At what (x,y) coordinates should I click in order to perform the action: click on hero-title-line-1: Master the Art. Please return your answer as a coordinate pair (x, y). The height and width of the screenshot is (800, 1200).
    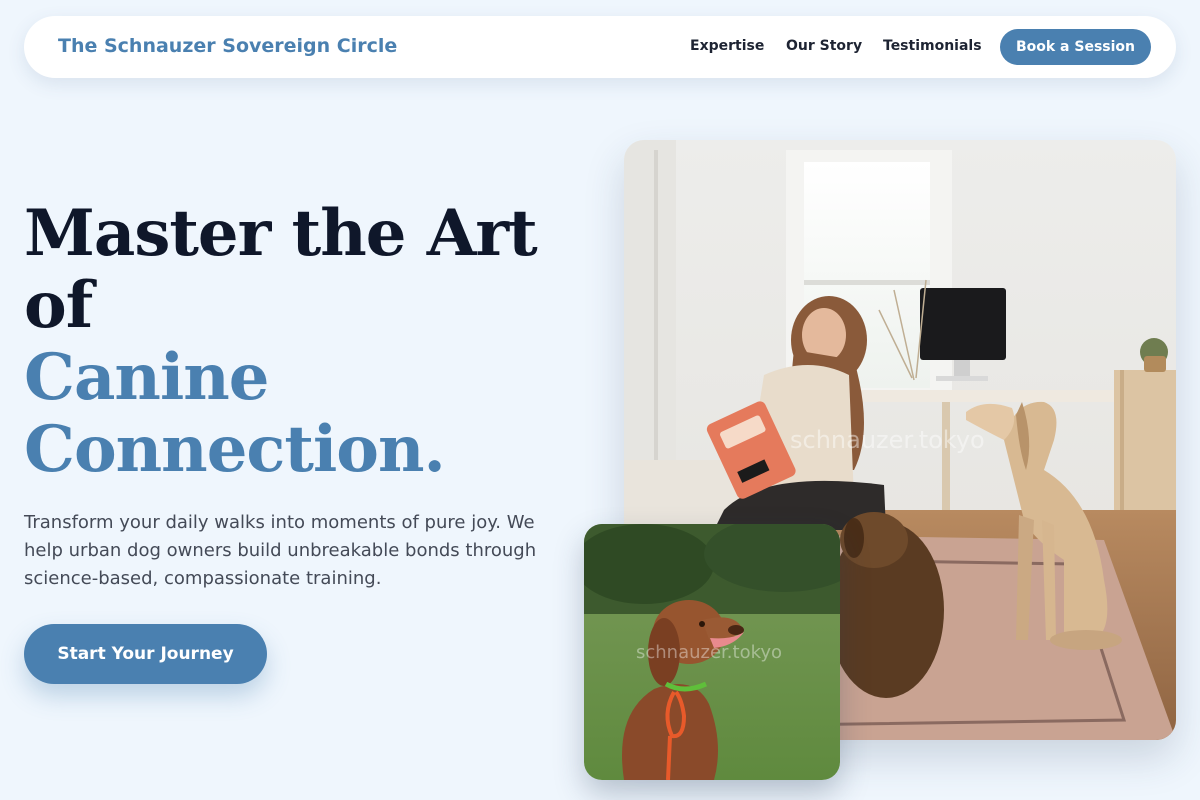
    Looking at the image, I should click on (281, 233).